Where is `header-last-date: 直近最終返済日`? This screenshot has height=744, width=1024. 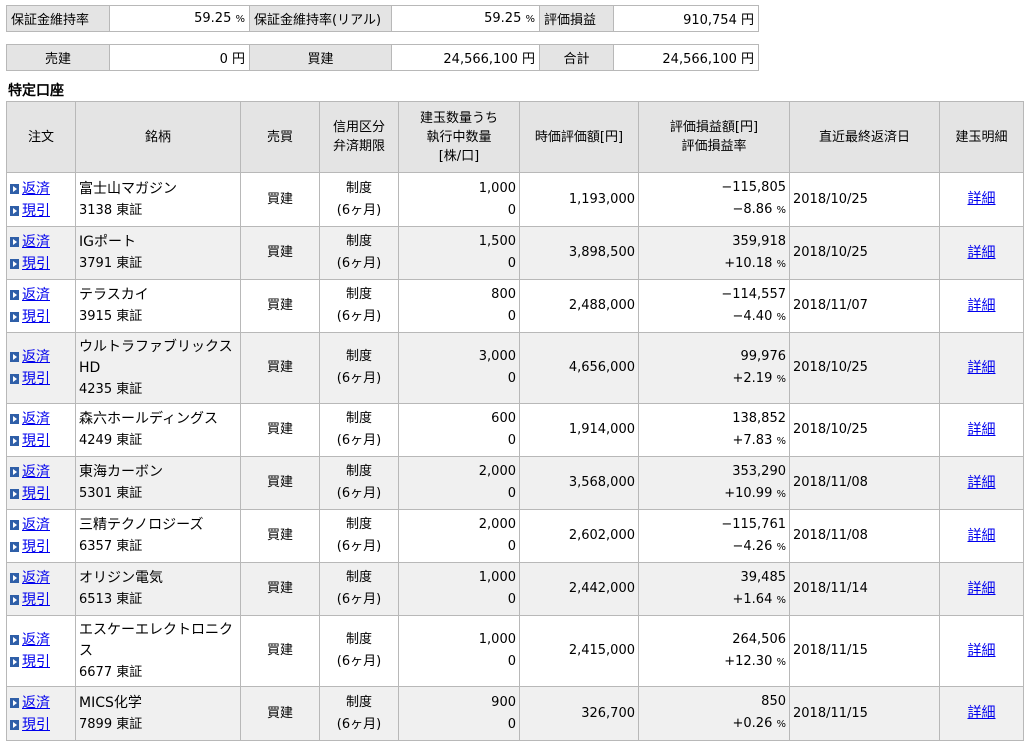
header-last-date: 直近最終返済日 is located at coordinates (864, 137).